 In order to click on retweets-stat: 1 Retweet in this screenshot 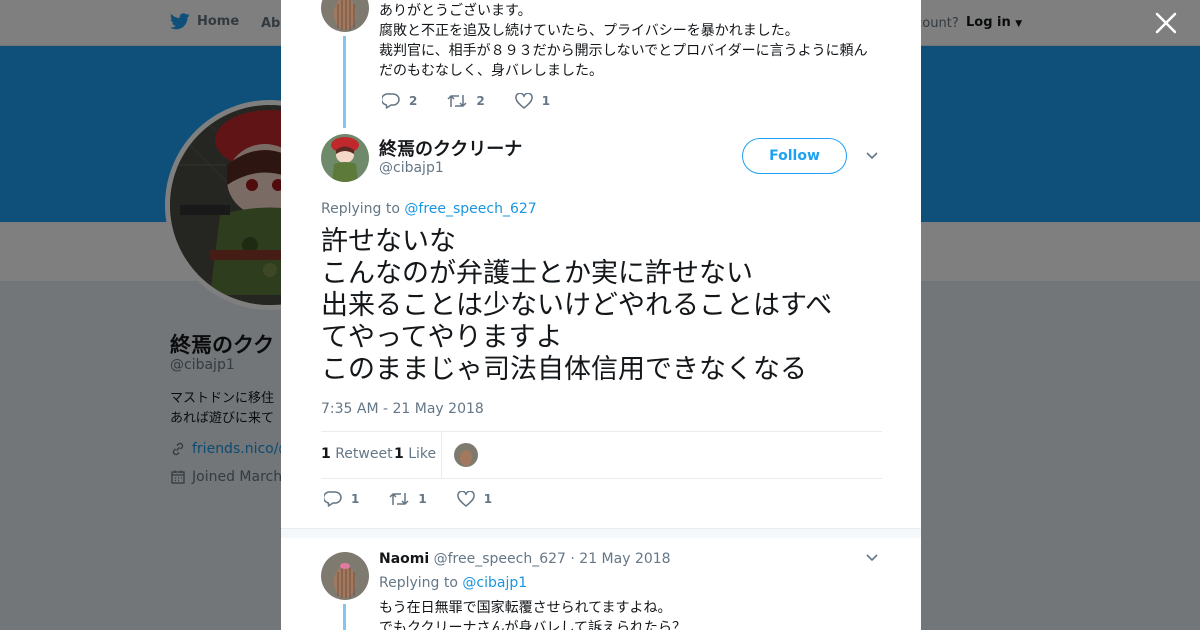, I will do `click(357, 454)`.